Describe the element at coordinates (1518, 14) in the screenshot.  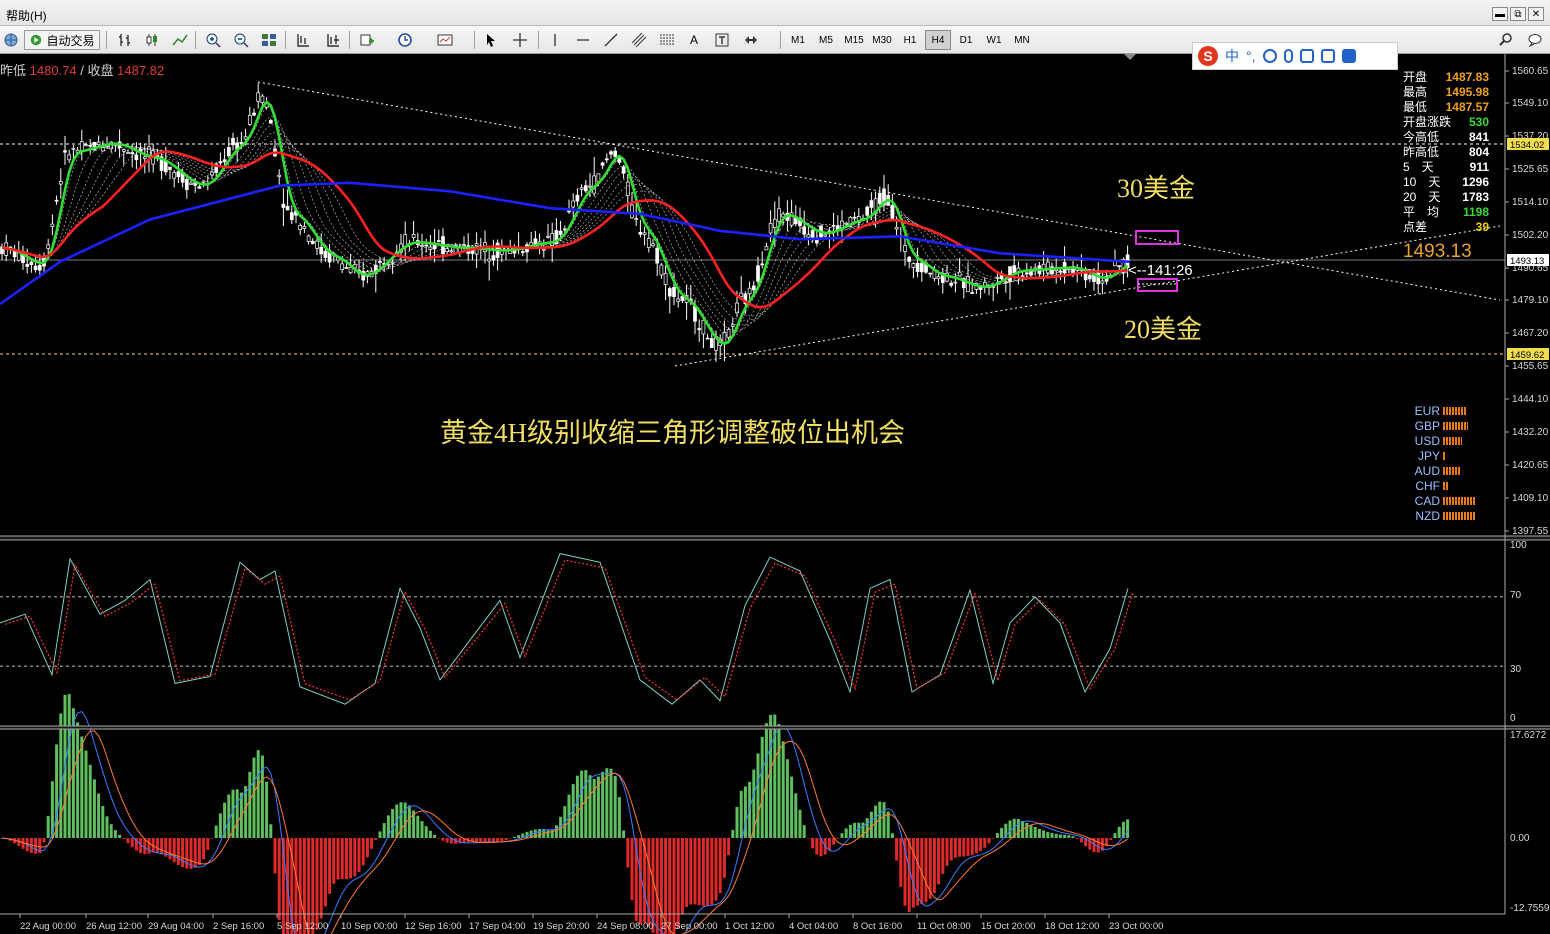
I see `restore-button: ⧉` at that location.